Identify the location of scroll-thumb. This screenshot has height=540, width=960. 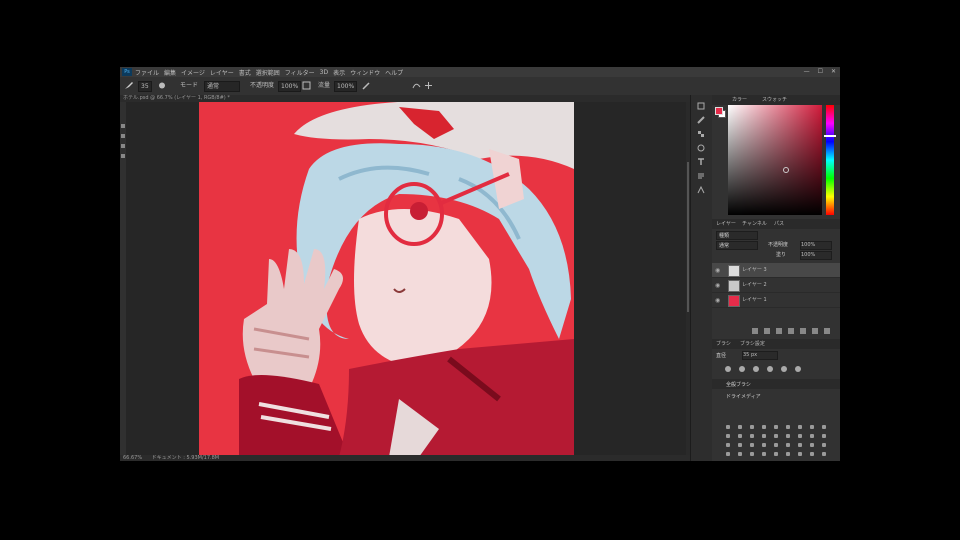
(688, 237).